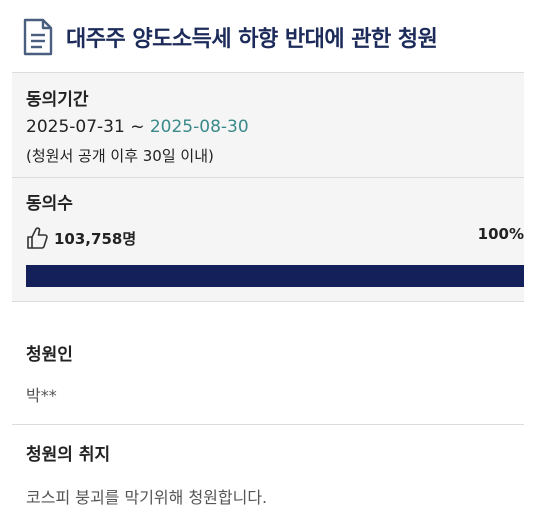 The width and height of the screenshot is (536, 514). Describe the element at coordinates (68, 455) in the screenshot. I see `petition-purpose-label: 청원의 취지` at that location.